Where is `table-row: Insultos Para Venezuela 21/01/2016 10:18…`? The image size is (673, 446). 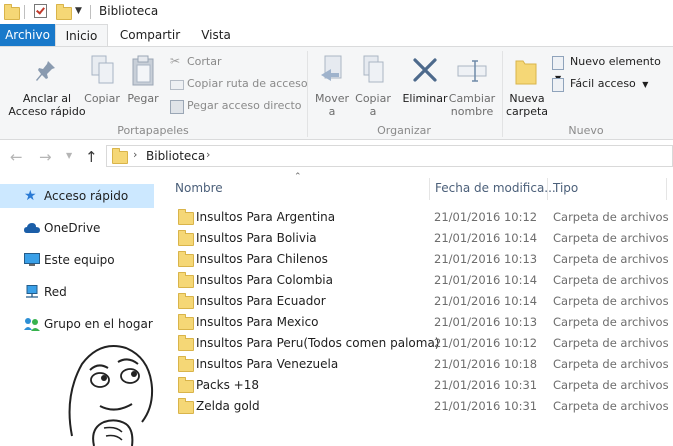
table-row: Insultos Para Venezuela 21/01/2016 10:18… is located at coordinates (423, 364).